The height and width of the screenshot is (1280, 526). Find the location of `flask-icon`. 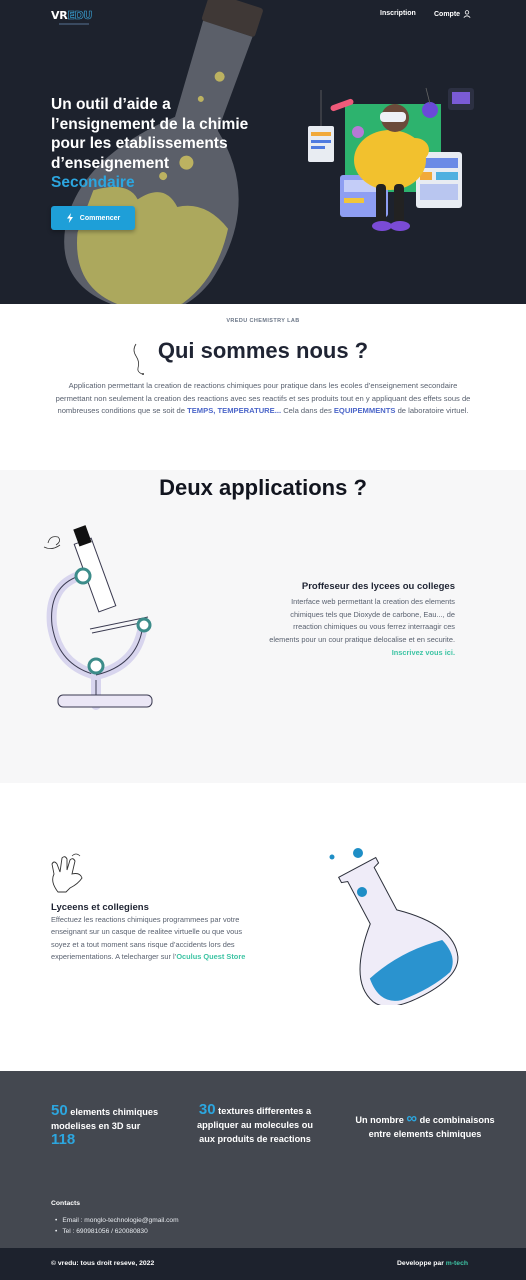

flask-icon is located at coordinates (394, 926).